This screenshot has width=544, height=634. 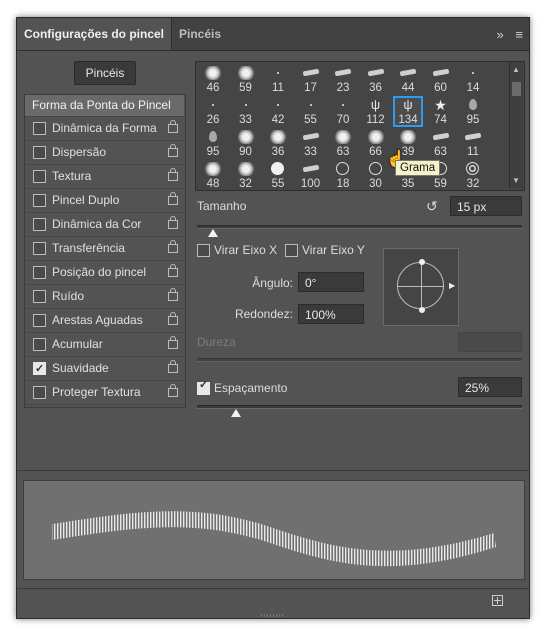 I want to click on brush-tip-60: 60, so click(x=441, y=79).